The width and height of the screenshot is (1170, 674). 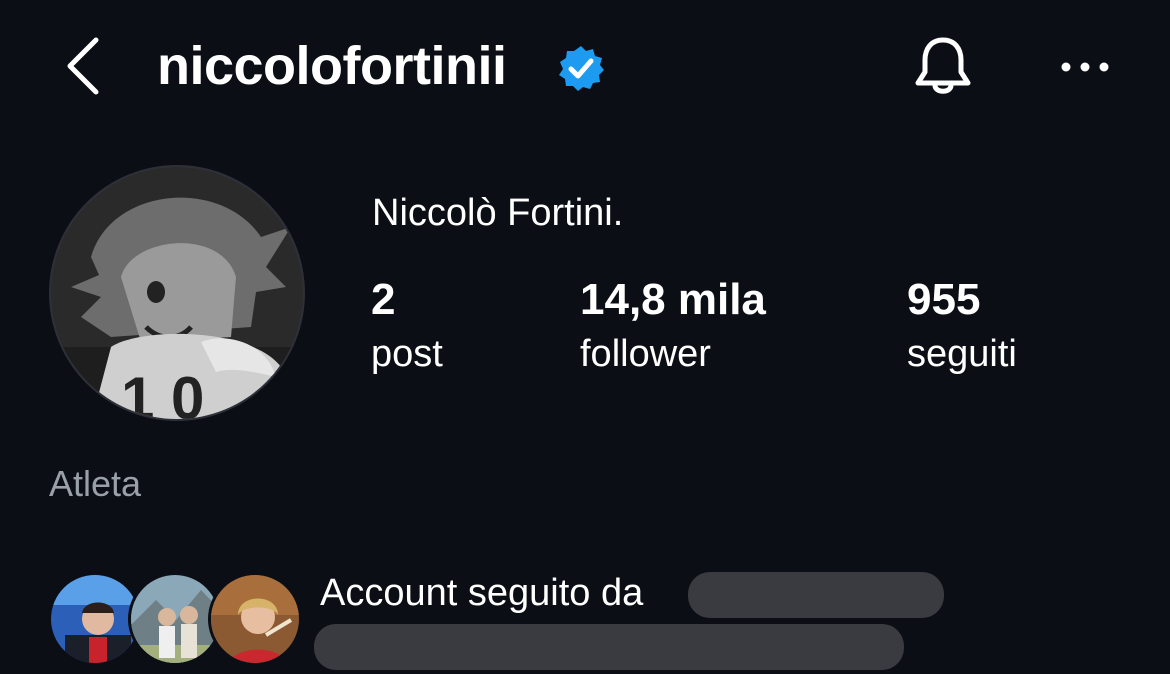 I want to click on mutual-followers-text: Account seguito da, so click(x=481, y=593).